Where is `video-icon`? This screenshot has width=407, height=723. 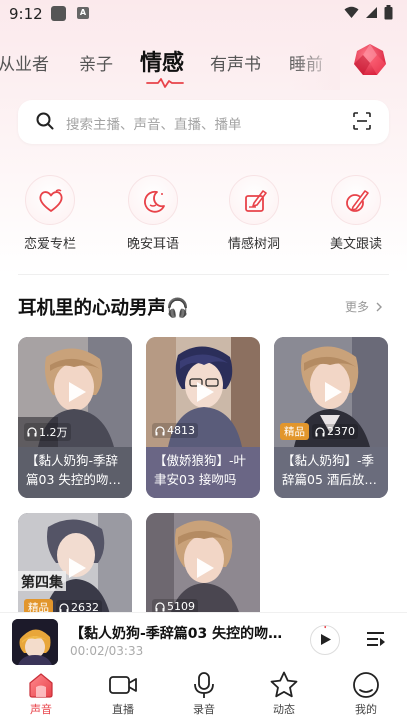
video-icon is located at coordinates (123, 685).